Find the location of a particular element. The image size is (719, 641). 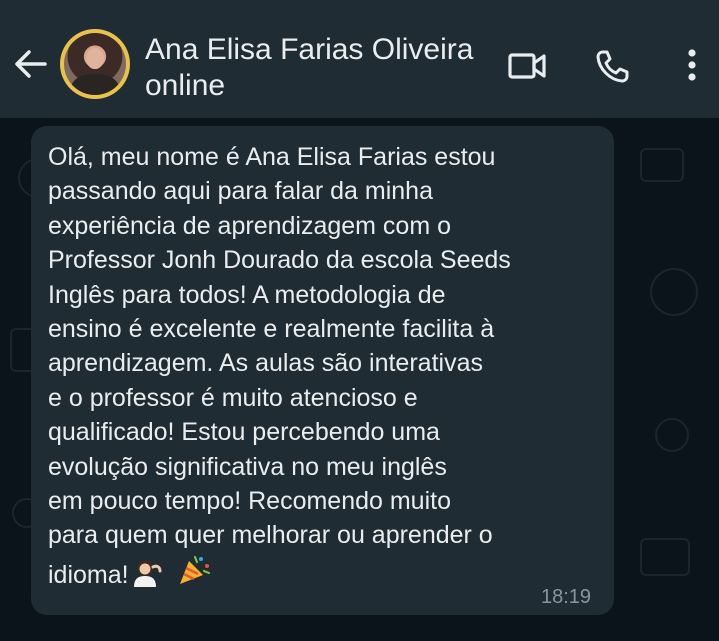

contact-status: online is located at coordinates (185, 85).